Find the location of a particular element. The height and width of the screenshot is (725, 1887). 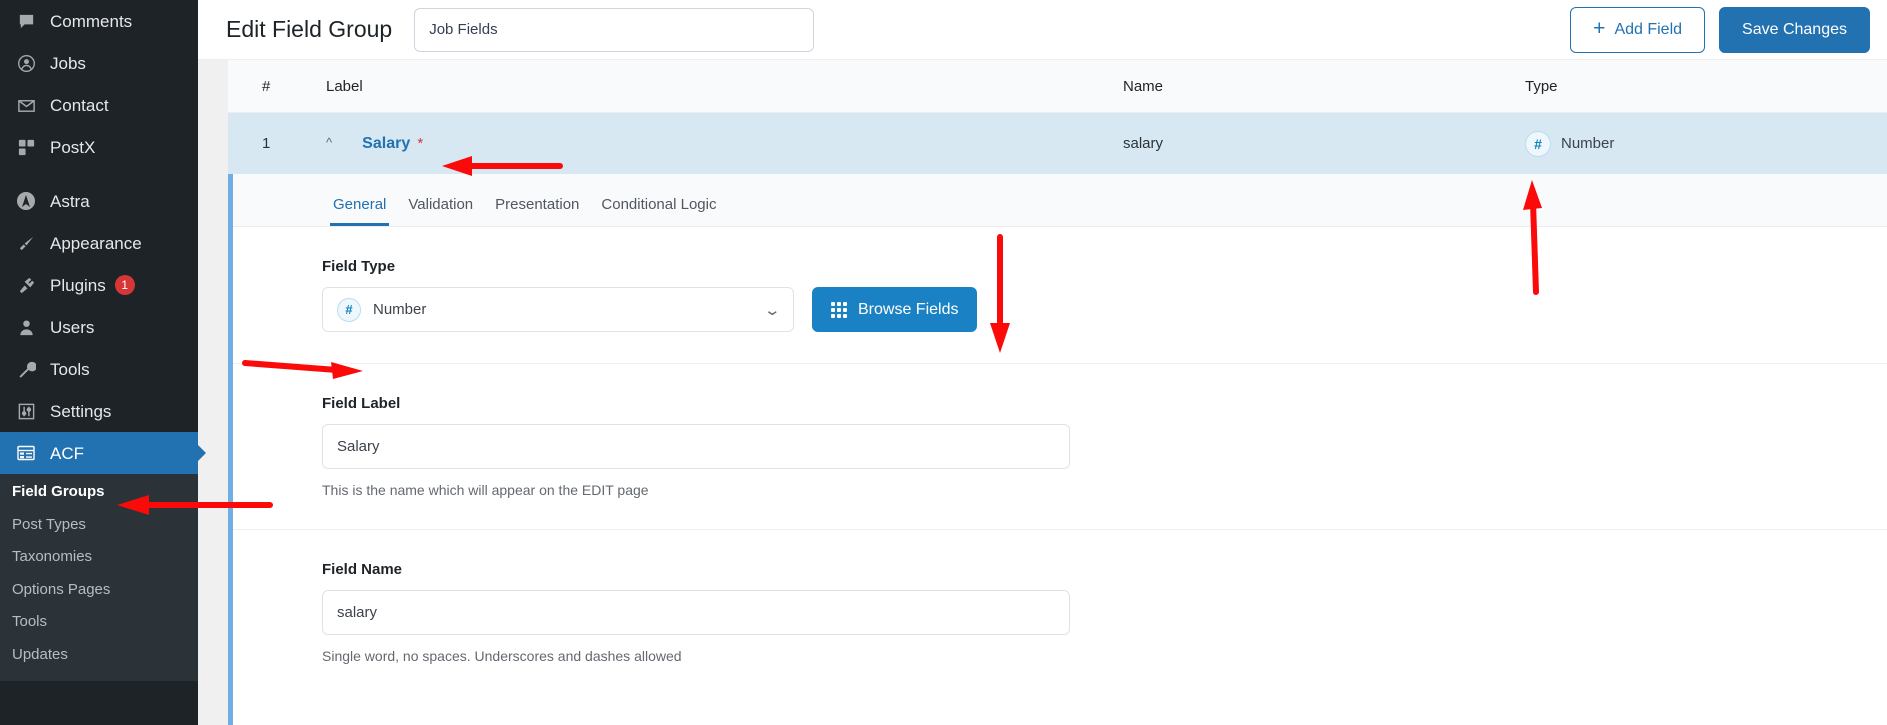

comment-icon is located at coordinates (26, 21).